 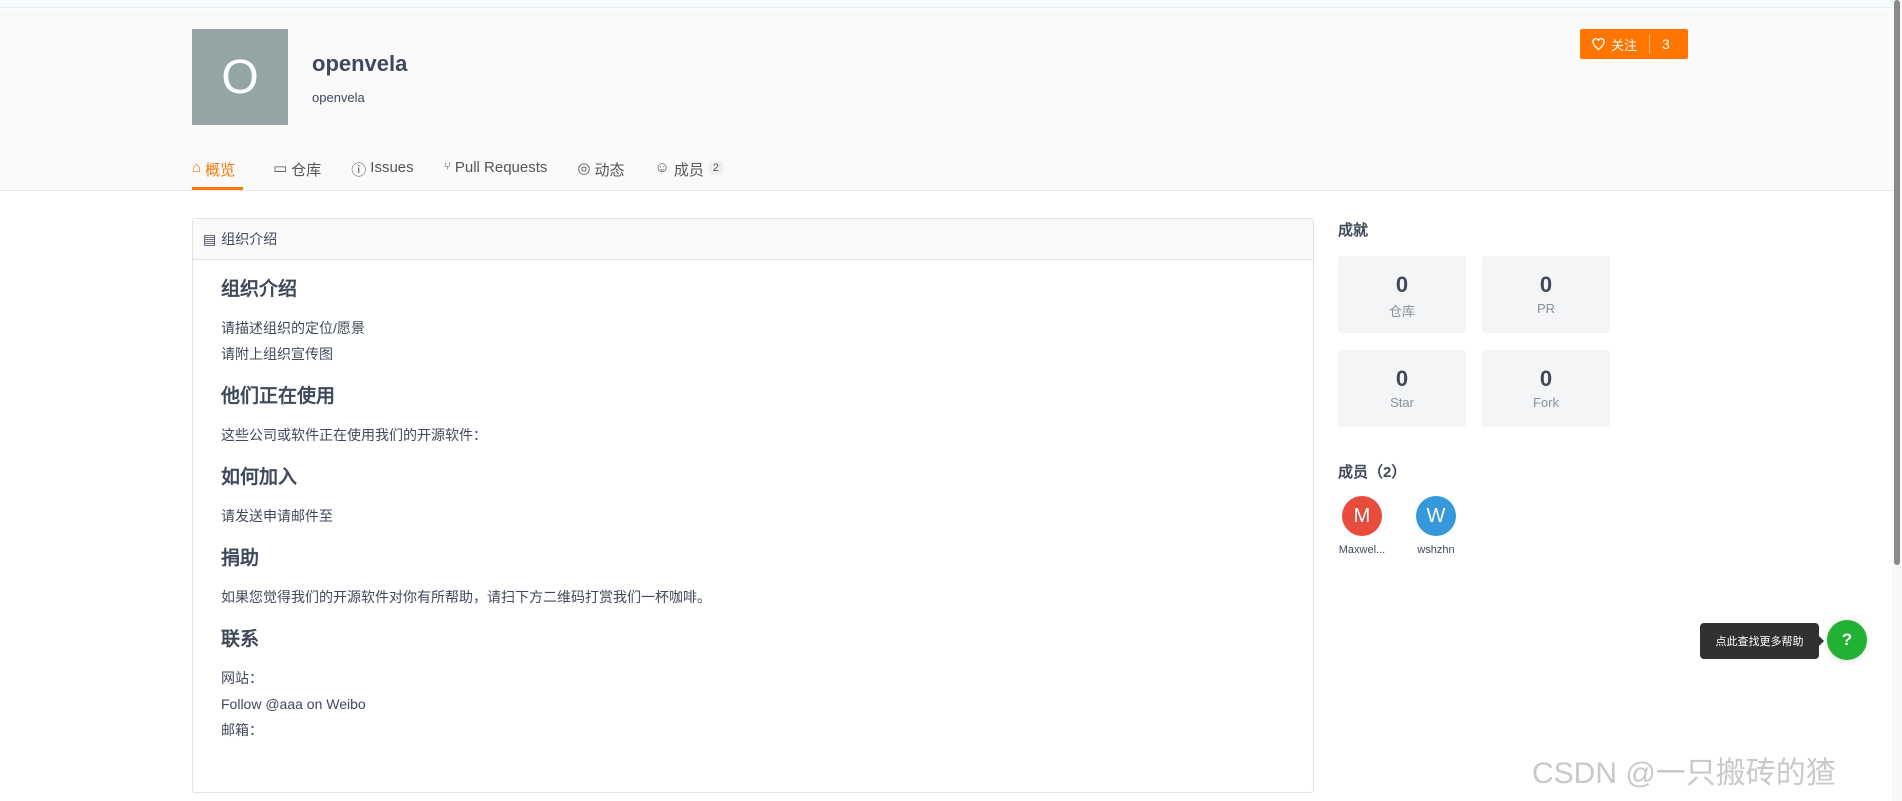 I want to click on stat-pr: 0 PR, so click(x=1546, y=294).